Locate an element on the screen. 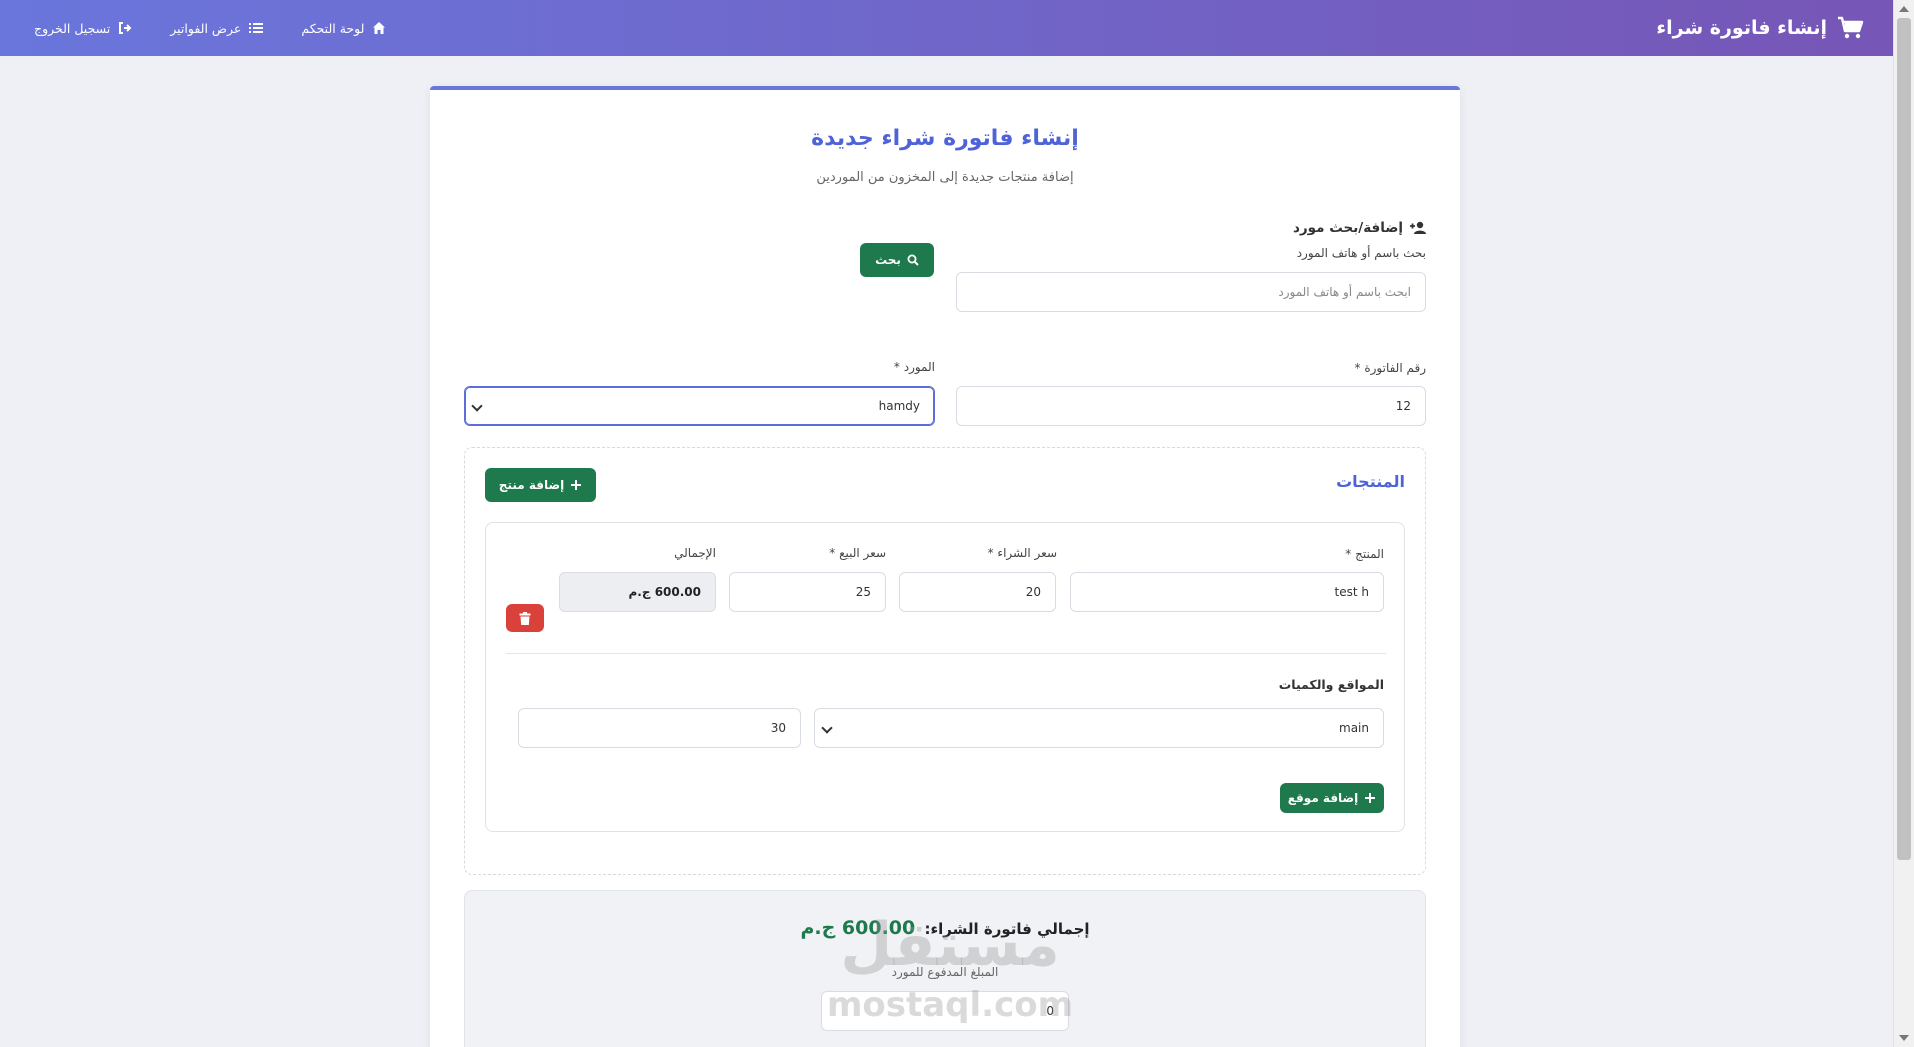  nav-link-logout: تسجيل الخروج is located at coordinates (83, 28).